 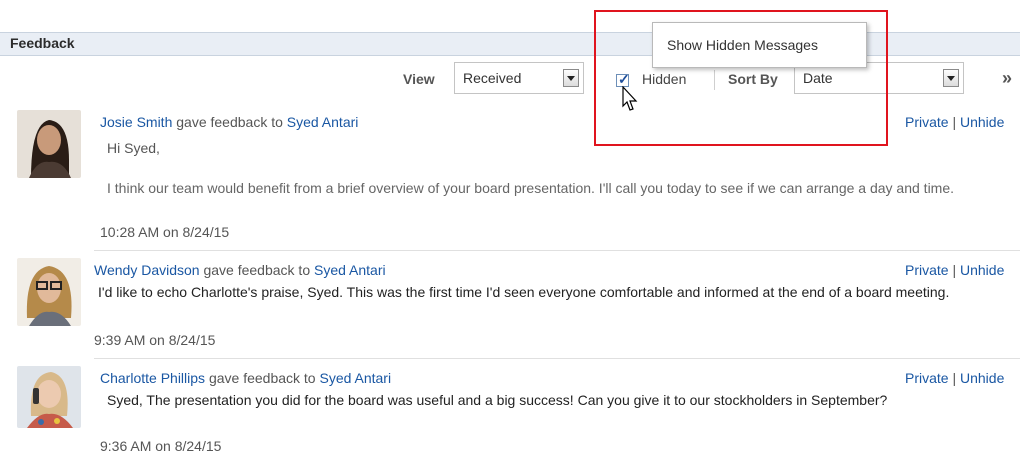 I want to click on author-link: Josie Smith, so click(x=136, y=122).